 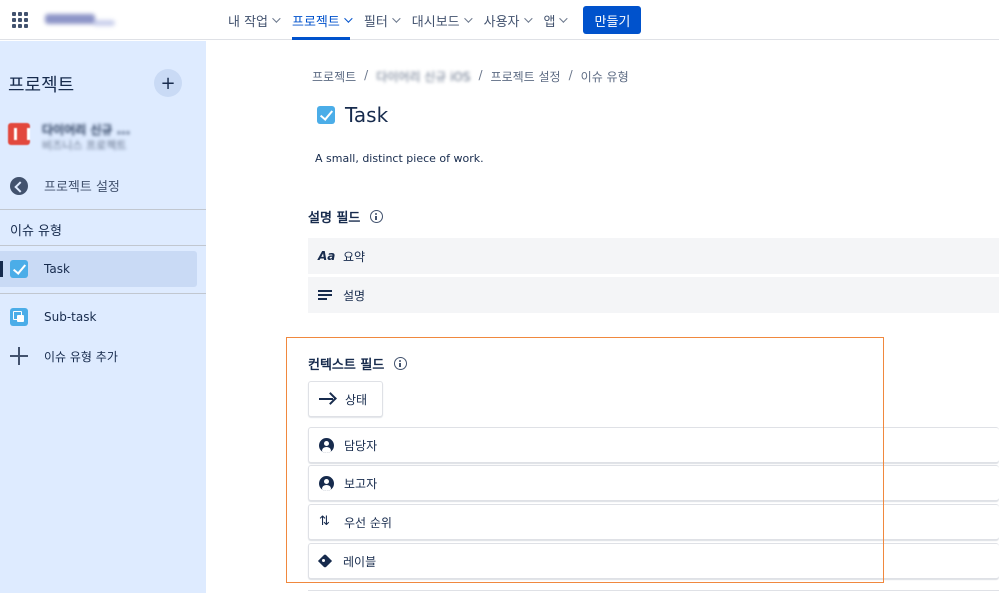 I want to click on nav-item-label: 사용자, so click(x=501, y=22).